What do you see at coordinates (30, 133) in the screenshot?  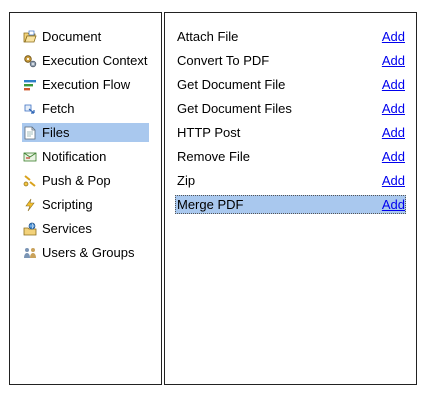 I see `file-icon` at bounding box center [30, 133].